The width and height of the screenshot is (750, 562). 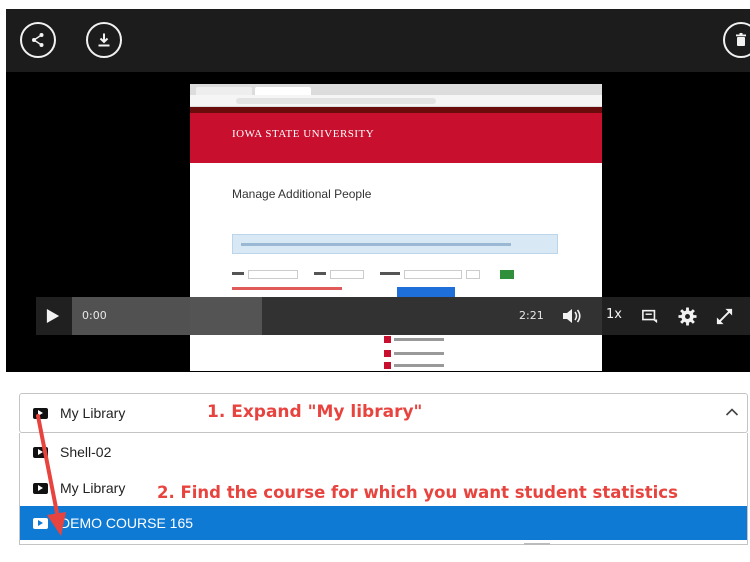 I want to click on download-icon, so click(x=104, y=40).